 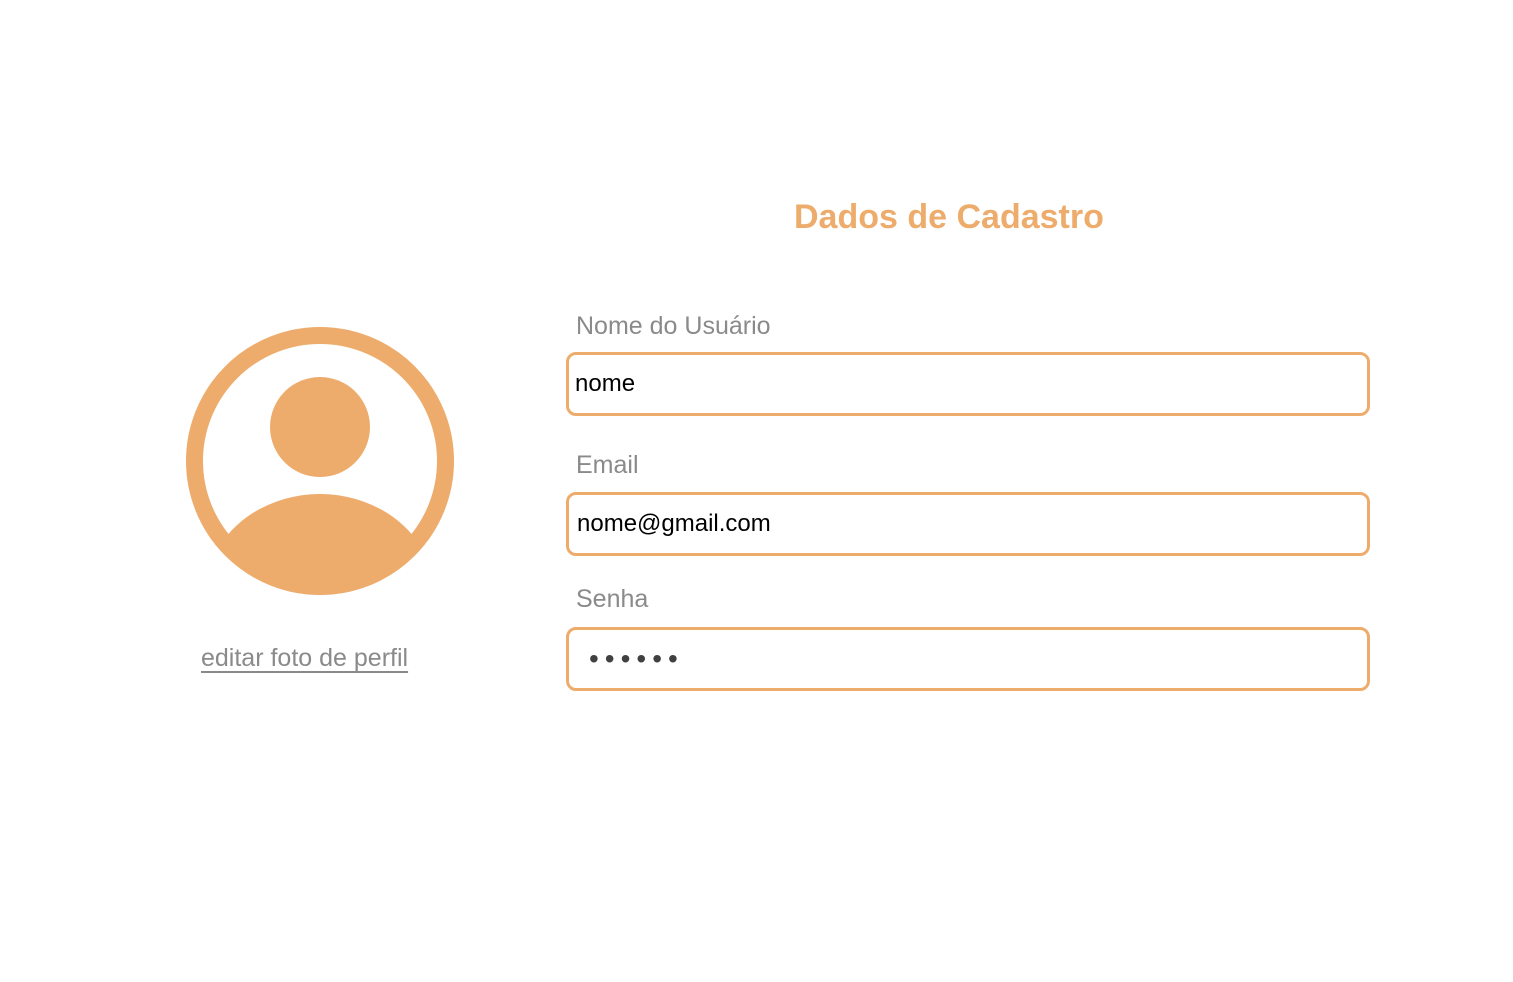 What do you see at coordinates (949, 217) in the screenshot?
I see `page-title: Dados de Cadastro` at bounding box center [949, 217].